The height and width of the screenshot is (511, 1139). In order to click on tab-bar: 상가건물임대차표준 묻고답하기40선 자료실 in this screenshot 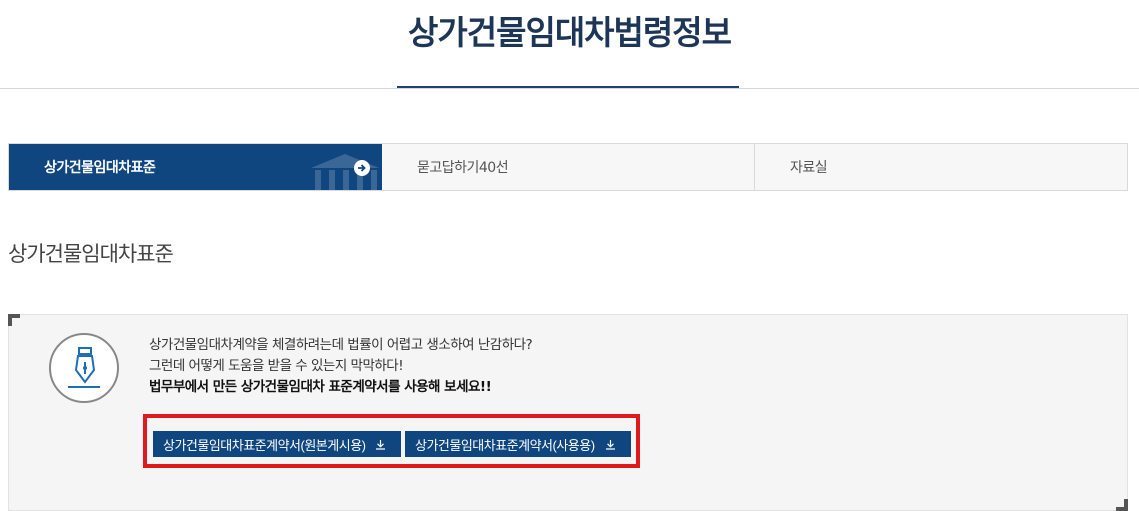, I will do `click(568, 167)`.